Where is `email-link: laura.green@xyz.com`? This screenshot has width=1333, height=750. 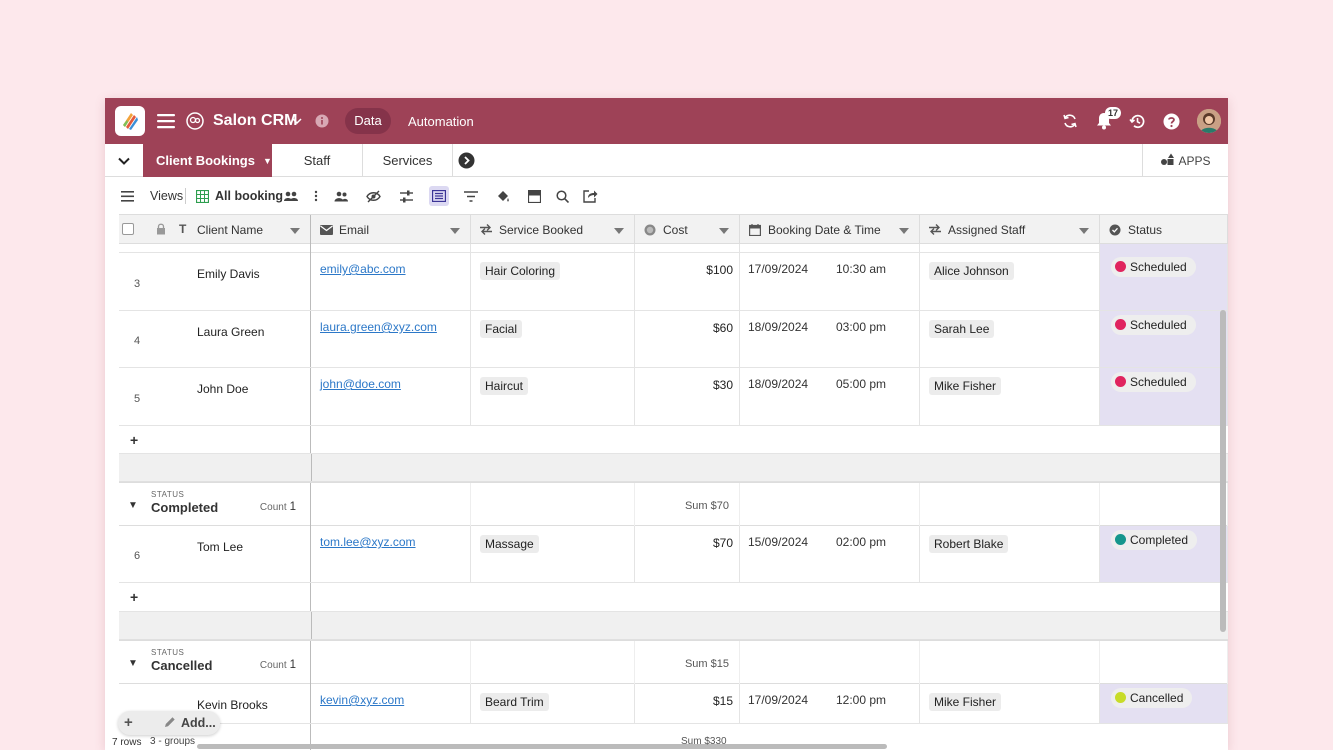 email-link: laura.green@xyz.com is located at coordinates (378, 327).